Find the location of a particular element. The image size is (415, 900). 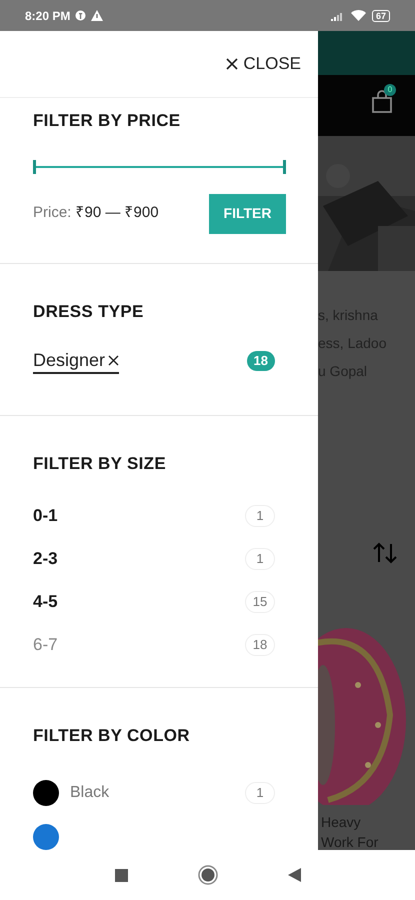

signal-icon is located at coordinates (337, 15).